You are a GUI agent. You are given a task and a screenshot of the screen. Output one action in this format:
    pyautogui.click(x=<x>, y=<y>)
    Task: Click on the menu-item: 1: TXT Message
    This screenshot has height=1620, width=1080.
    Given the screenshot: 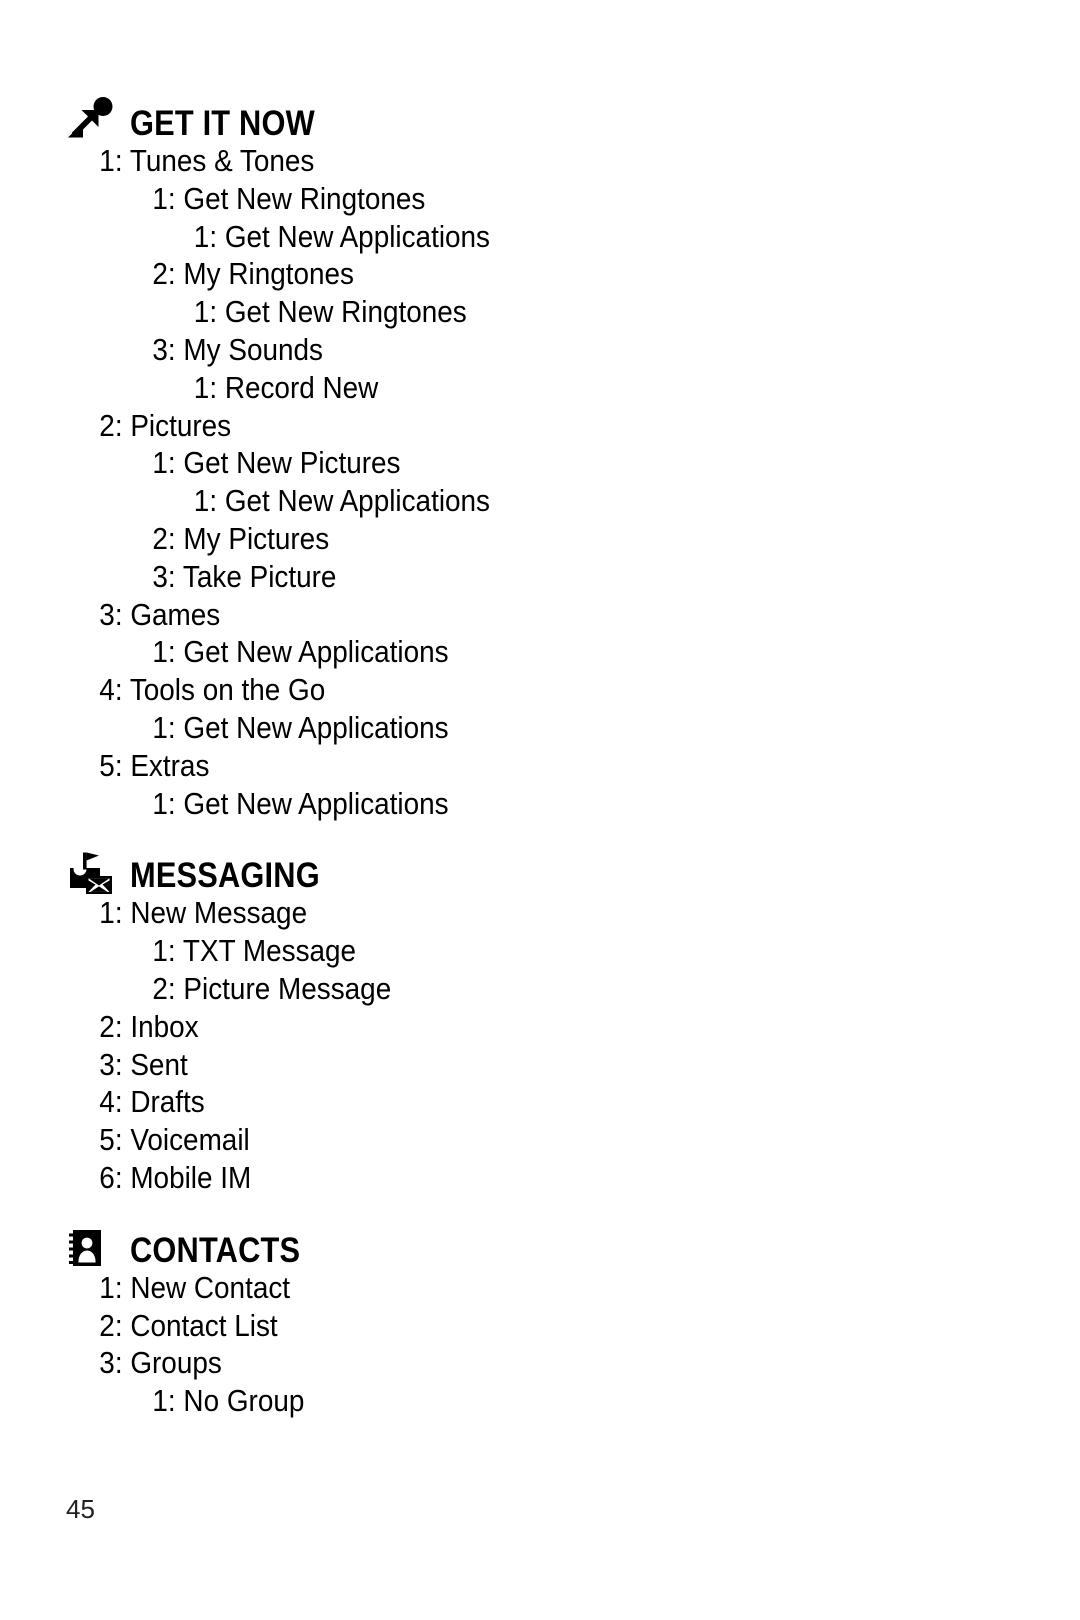 What is the action you would take?
    pyautogui.click(x=491, y=951)
    